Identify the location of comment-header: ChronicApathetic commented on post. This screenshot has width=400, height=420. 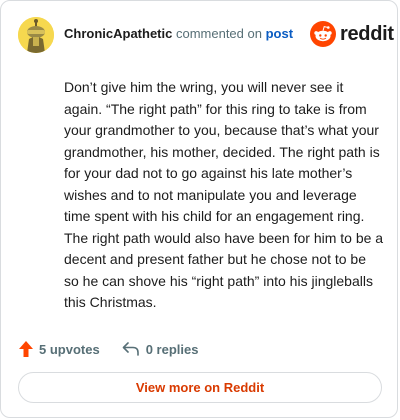
(178, 34).